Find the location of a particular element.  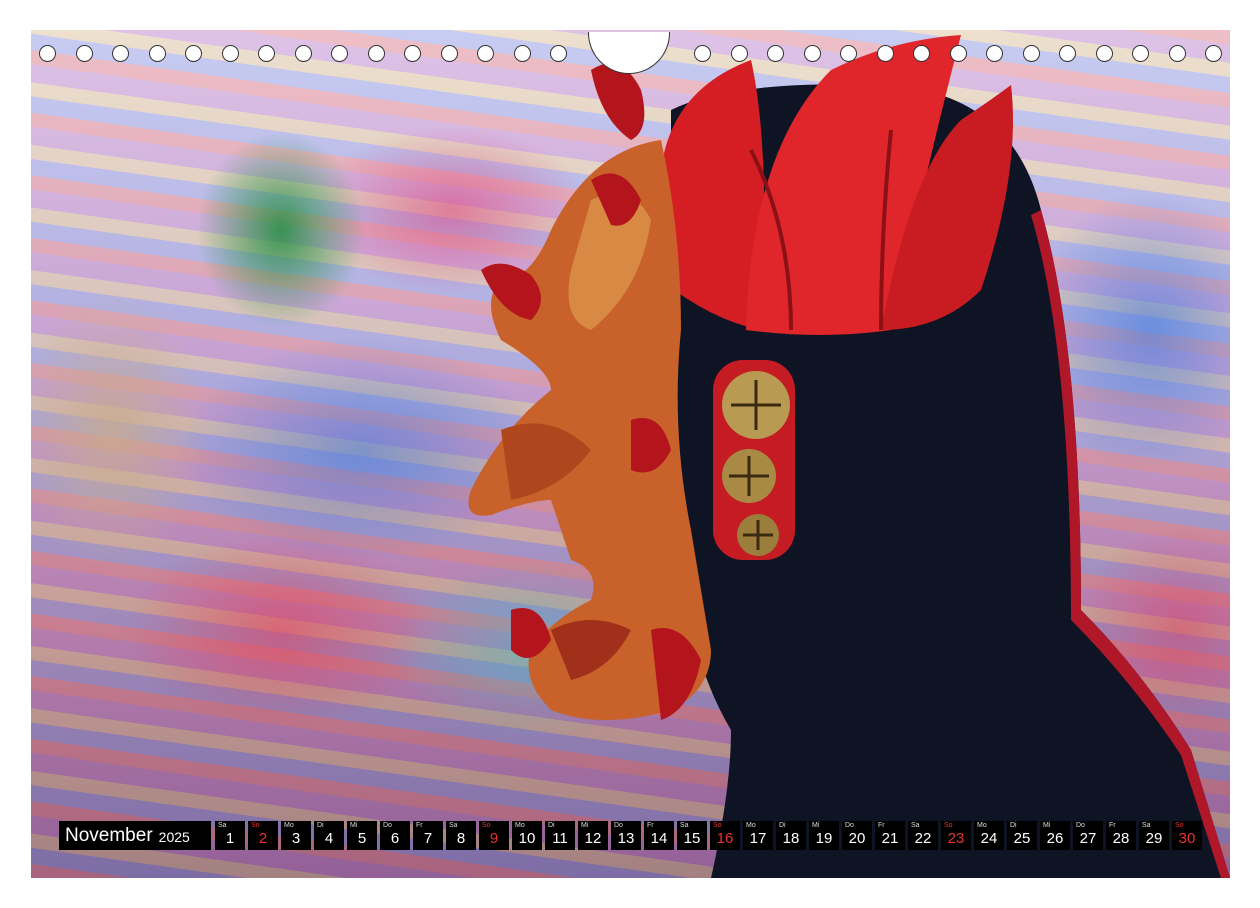

day-number: 20 is located at coordinates (857, 838).